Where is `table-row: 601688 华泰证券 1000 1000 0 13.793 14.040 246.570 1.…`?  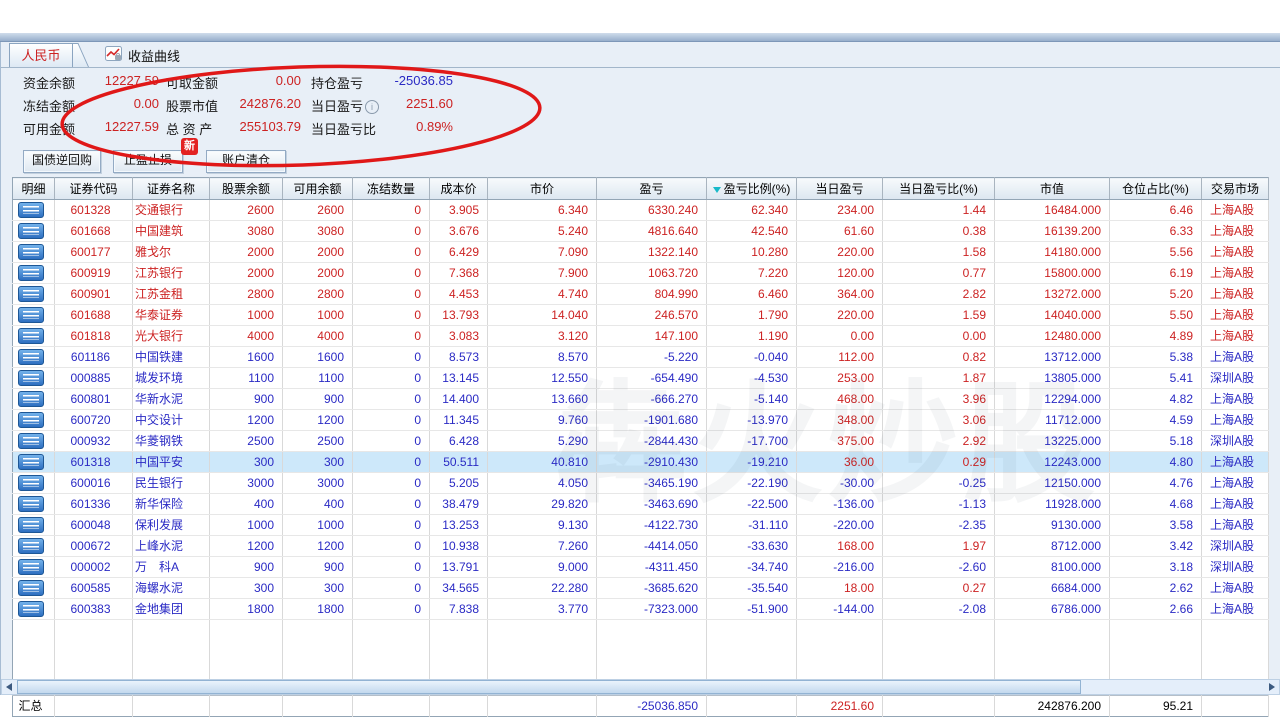
table-row: 601688 华泰证券 1000 1000 0 13.793 14.040 246.570 1.… is located at coordinates (640, 315).